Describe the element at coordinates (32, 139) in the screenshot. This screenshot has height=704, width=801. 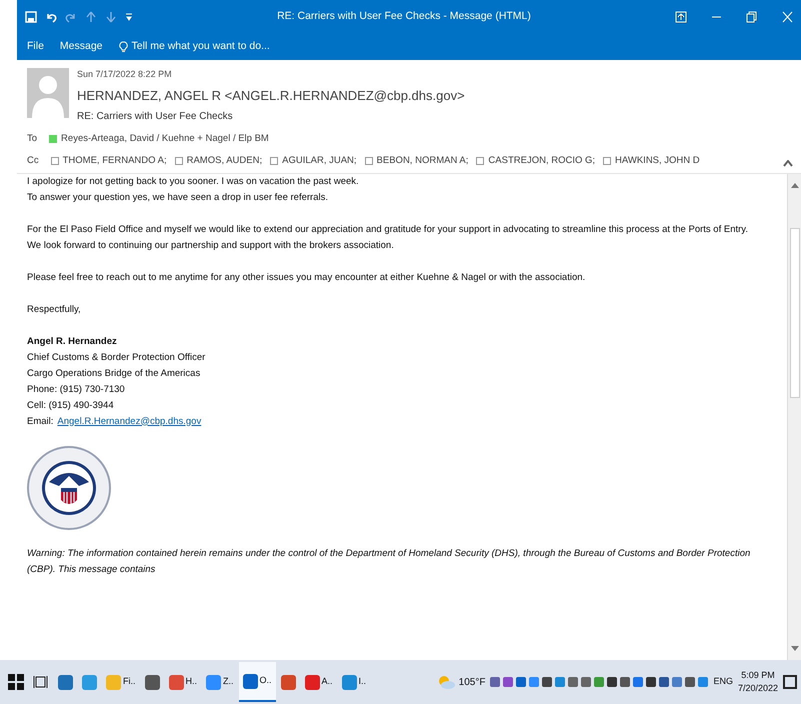
I see `recipient-label: To` at that location.